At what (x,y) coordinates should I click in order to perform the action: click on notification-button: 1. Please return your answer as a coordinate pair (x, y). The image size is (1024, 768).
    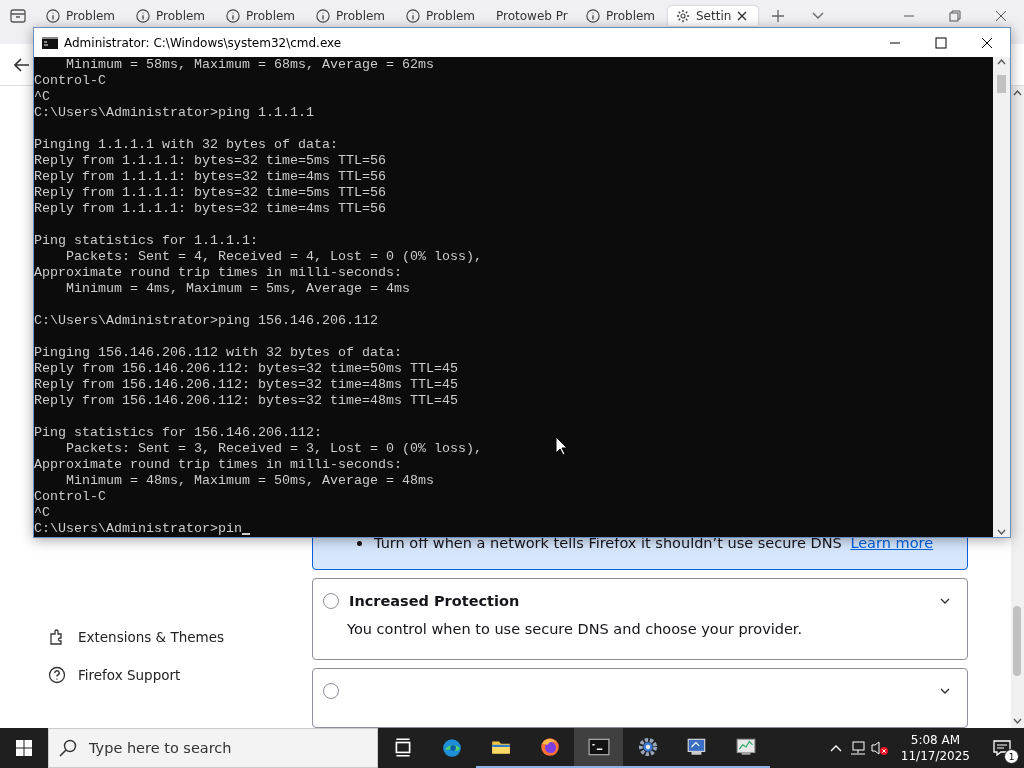
    Looking at the image, I should click on (1002, 748).